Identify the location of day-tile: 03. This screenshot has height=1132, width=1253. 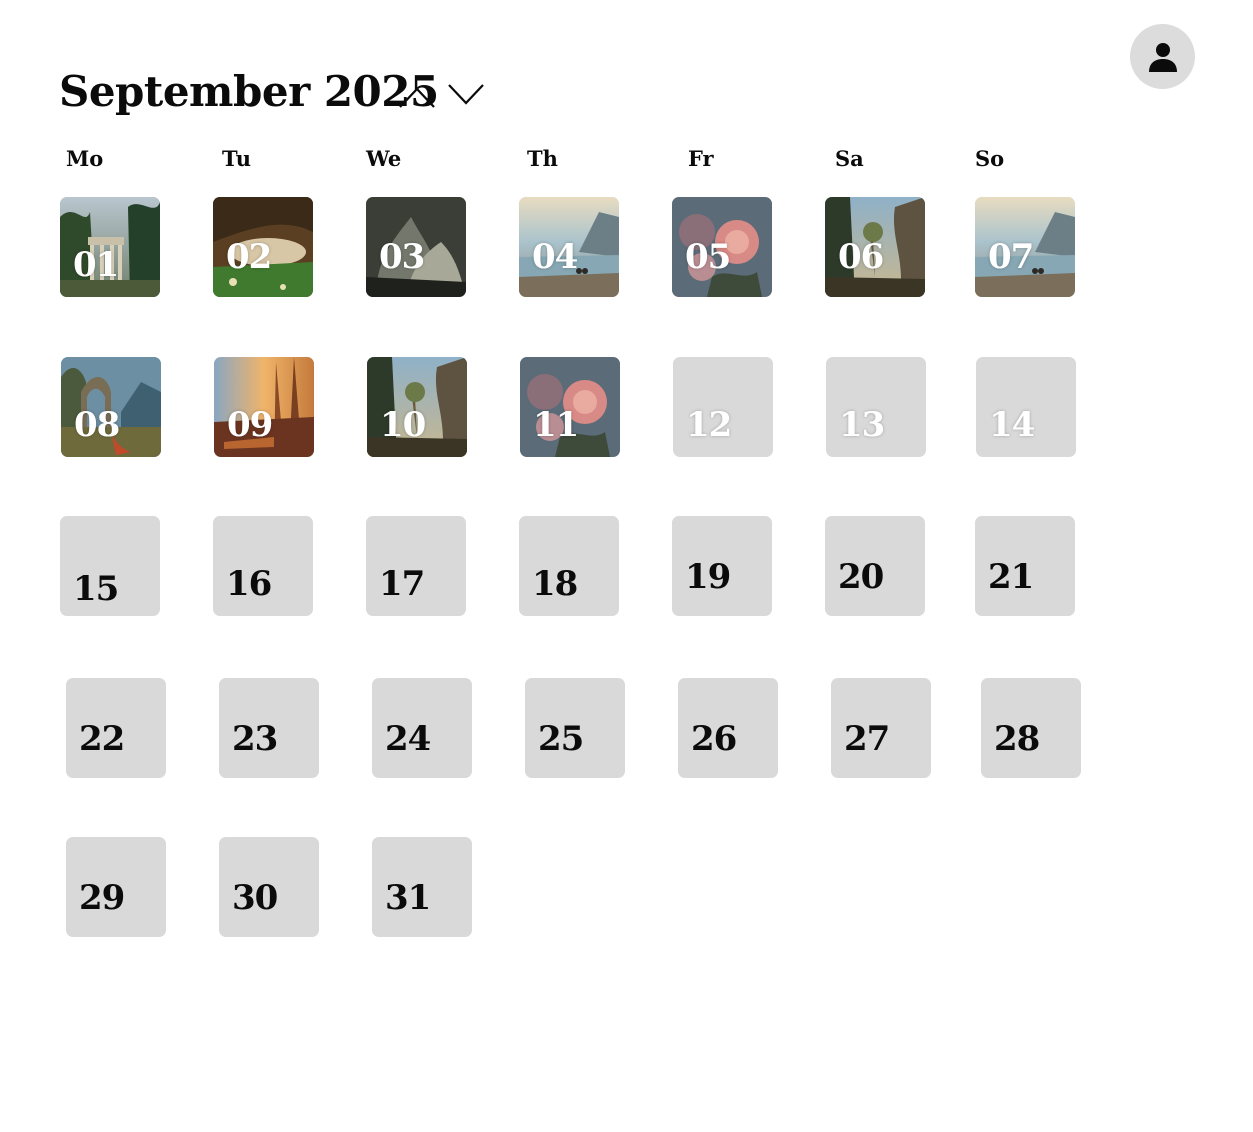
(416, 247).